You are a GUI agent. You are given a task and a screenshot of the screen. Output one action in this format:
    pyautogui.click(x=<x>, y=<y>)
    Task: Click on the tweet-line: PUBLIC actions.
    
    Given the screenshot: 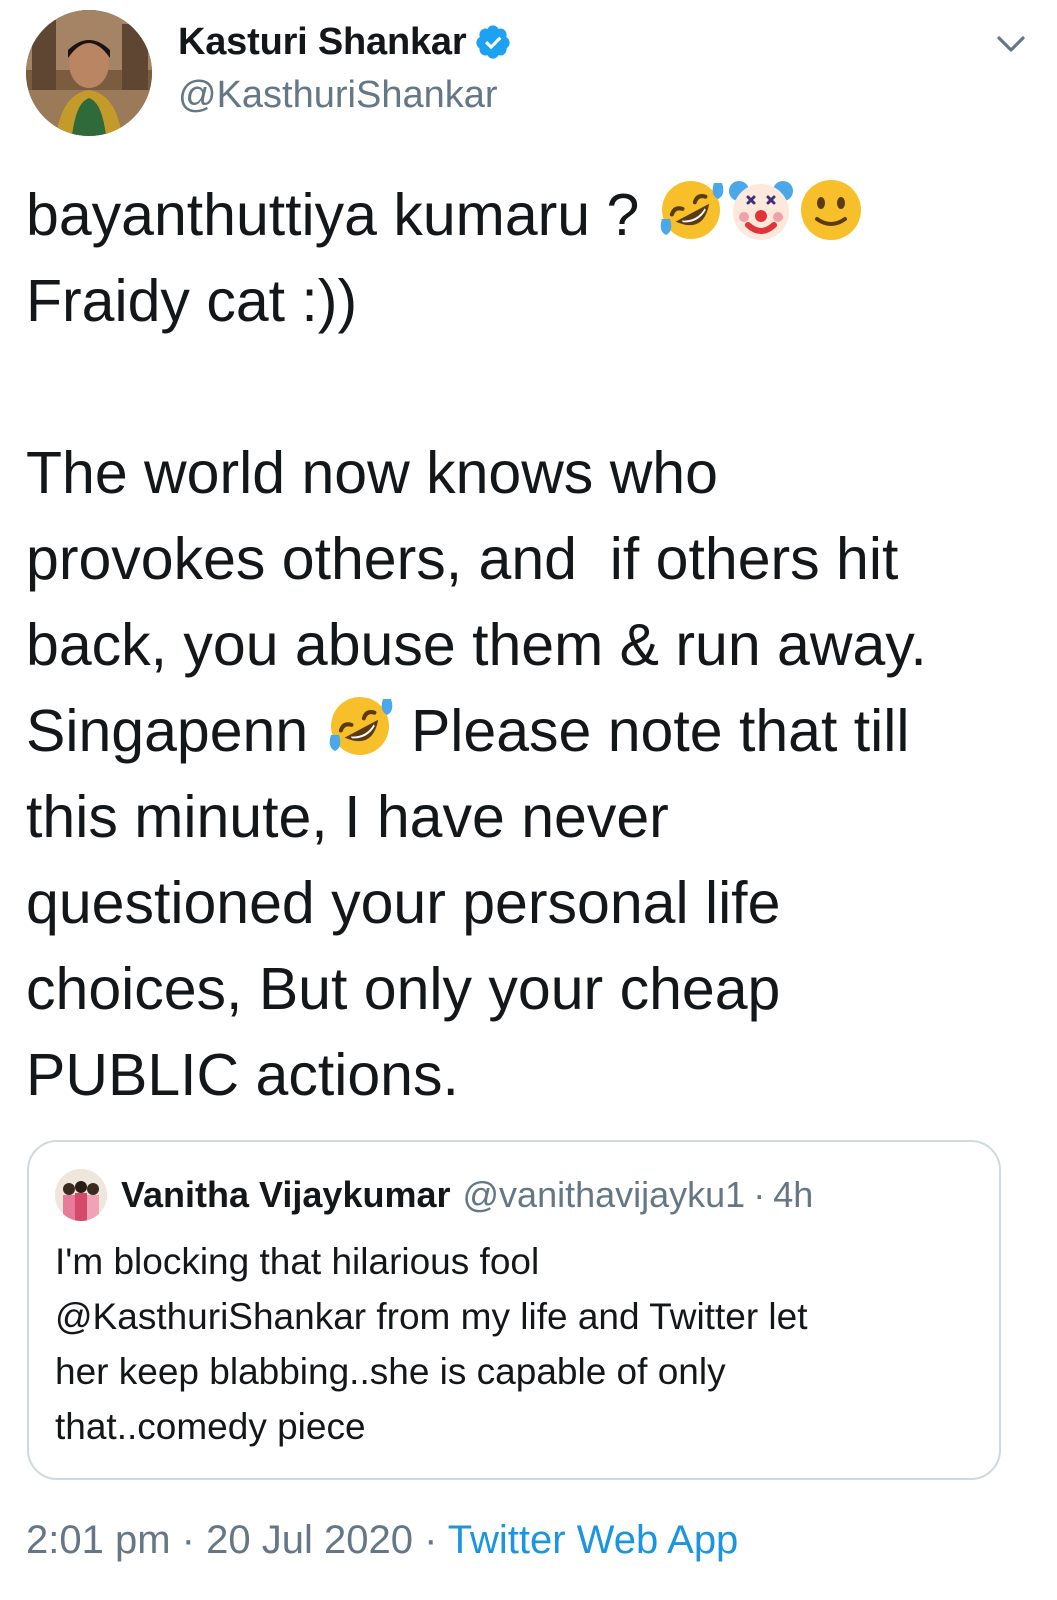 What is the action you would take?
    pyautogui.click(x=242, y=1075)
    